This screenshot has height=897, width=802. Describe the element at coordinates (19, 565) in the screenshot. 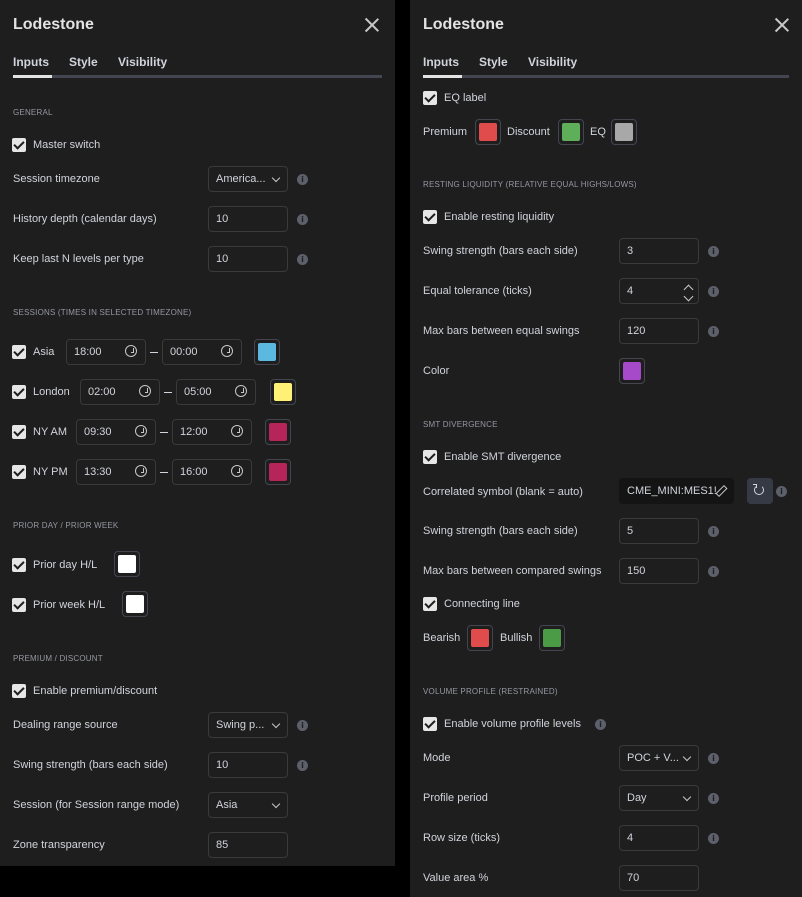

I see `prior-day-checkbox` at that location.